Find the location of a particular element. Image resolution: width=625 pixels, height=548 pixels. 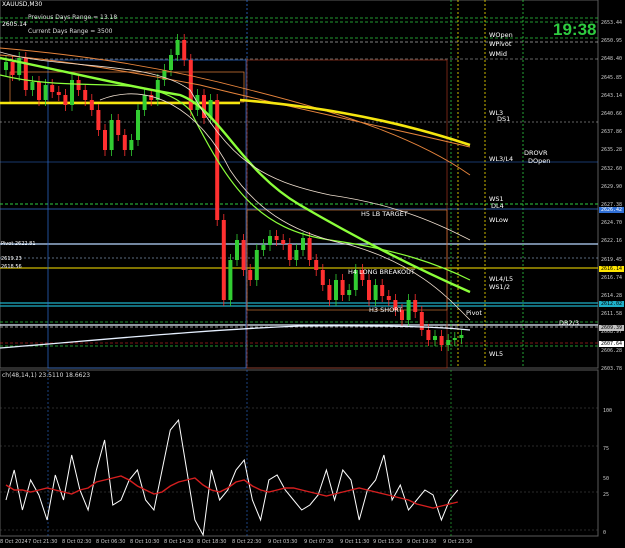

level-drovr: DROVR is located at coordinates (536, 153).